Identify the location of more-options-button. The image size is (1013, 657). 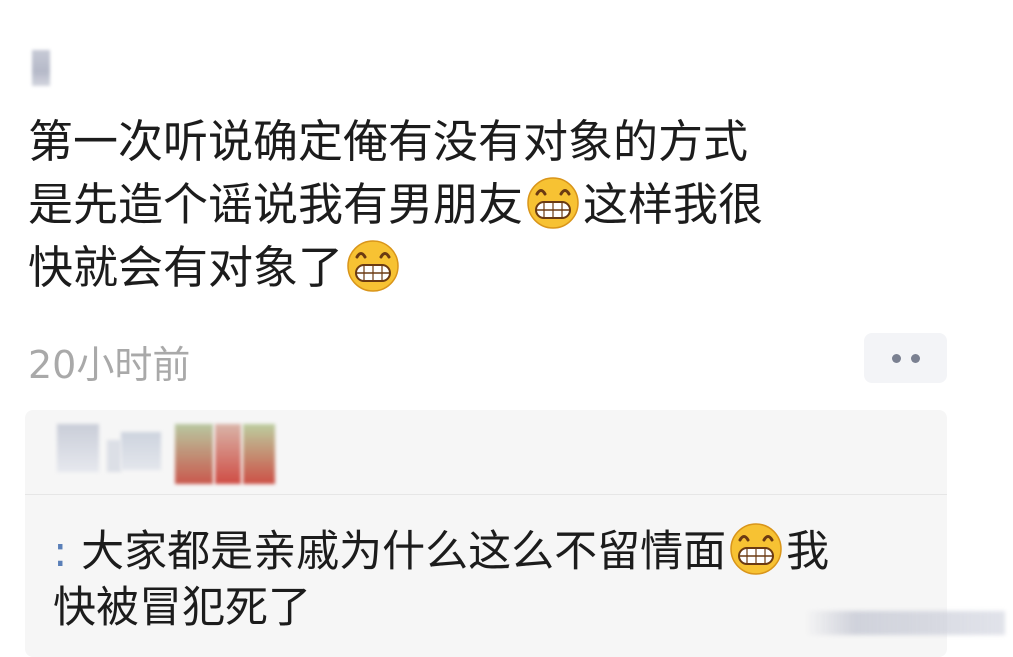
(905, 358).